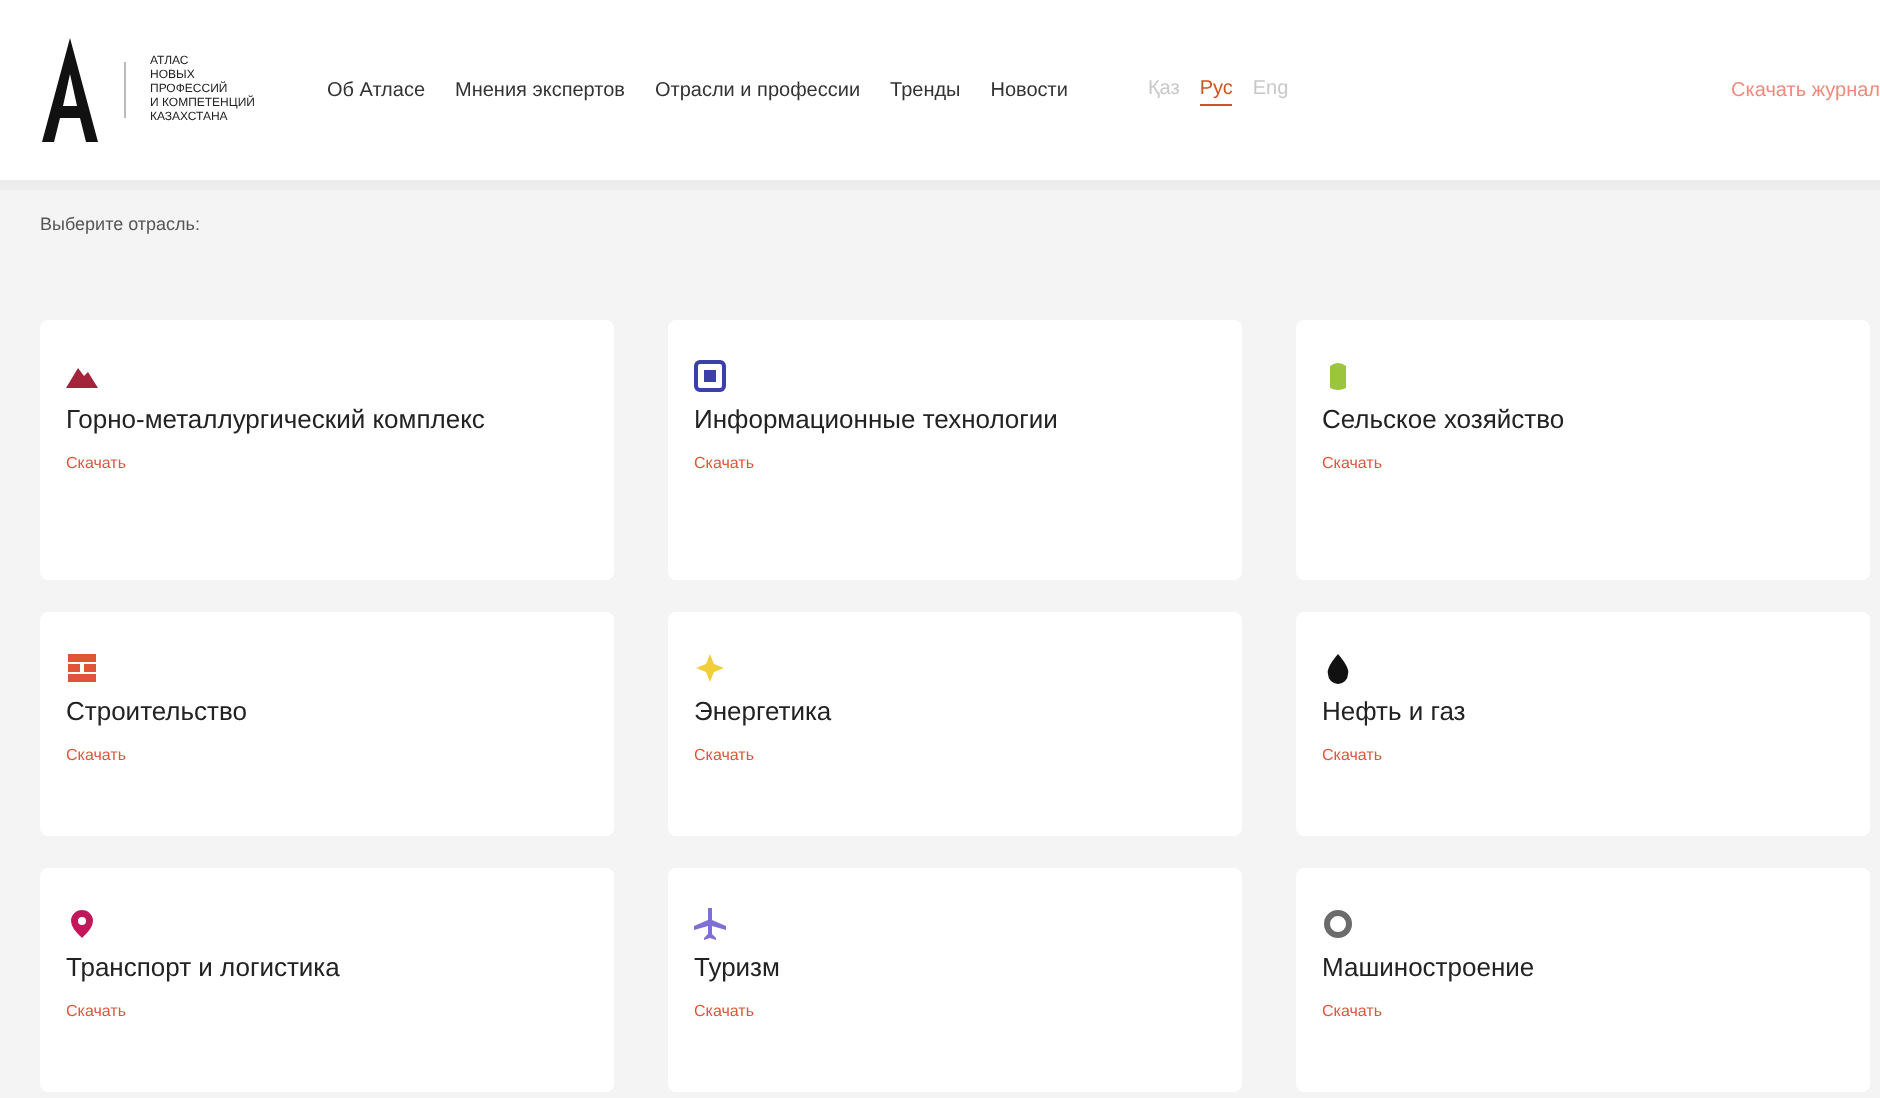 The height and width of the screenshot is (1098, 1880). What do you see at coordinates (1444, 419) in the screenshot?
I see `industry-title: Сельское хозяйство` at bounding box center [1444, 419].